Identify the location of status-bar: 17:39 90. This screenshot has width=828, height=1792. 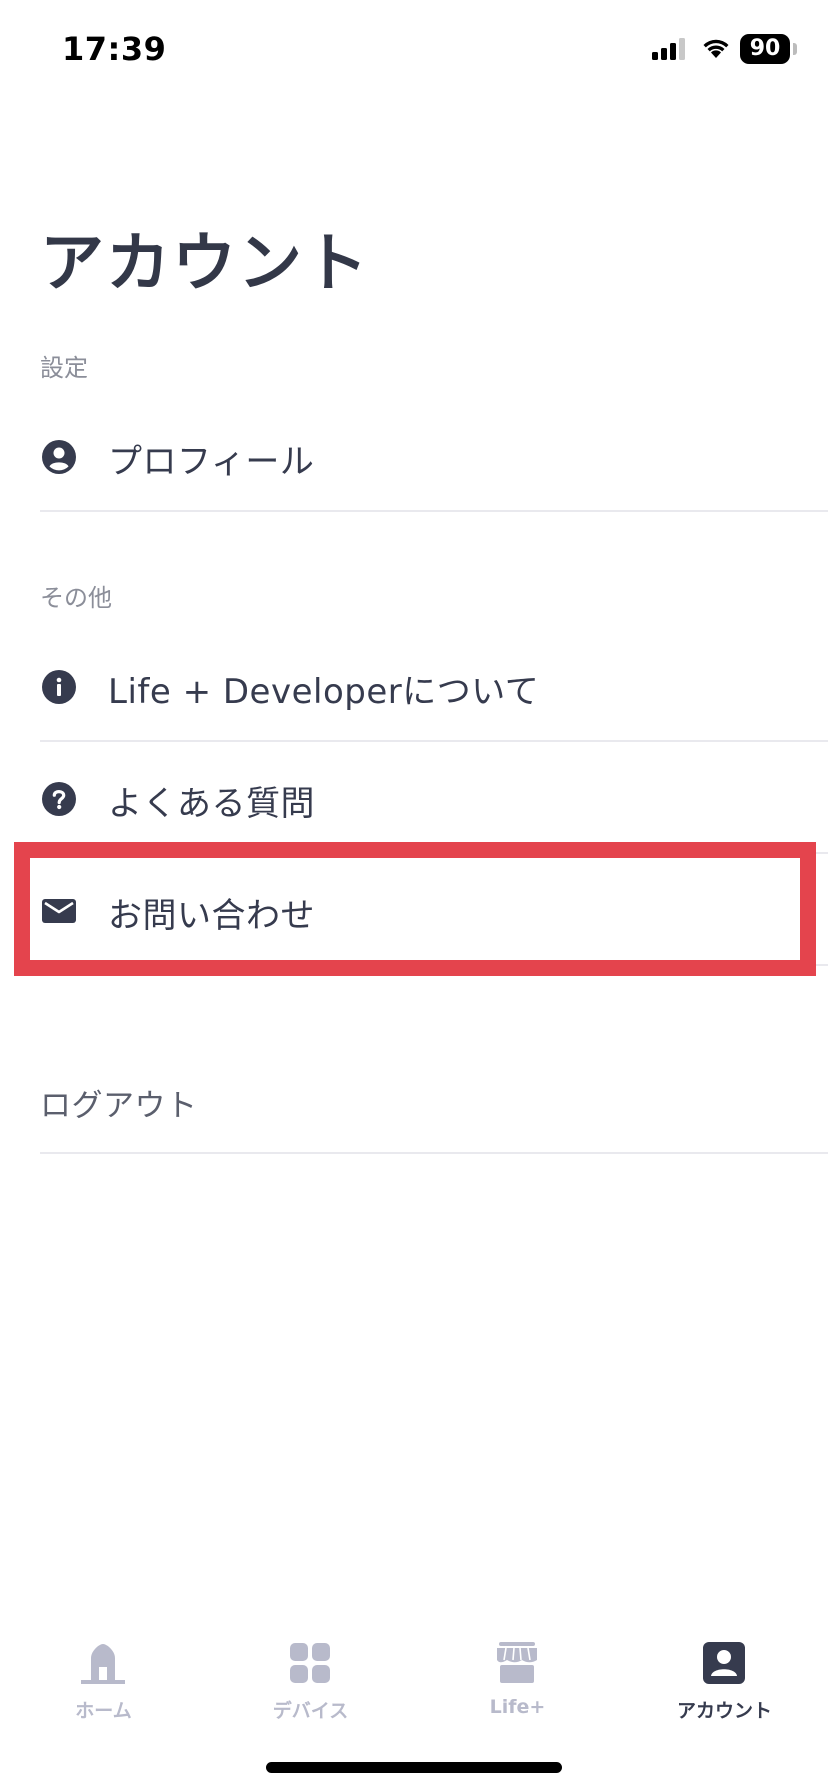
(414, 50).